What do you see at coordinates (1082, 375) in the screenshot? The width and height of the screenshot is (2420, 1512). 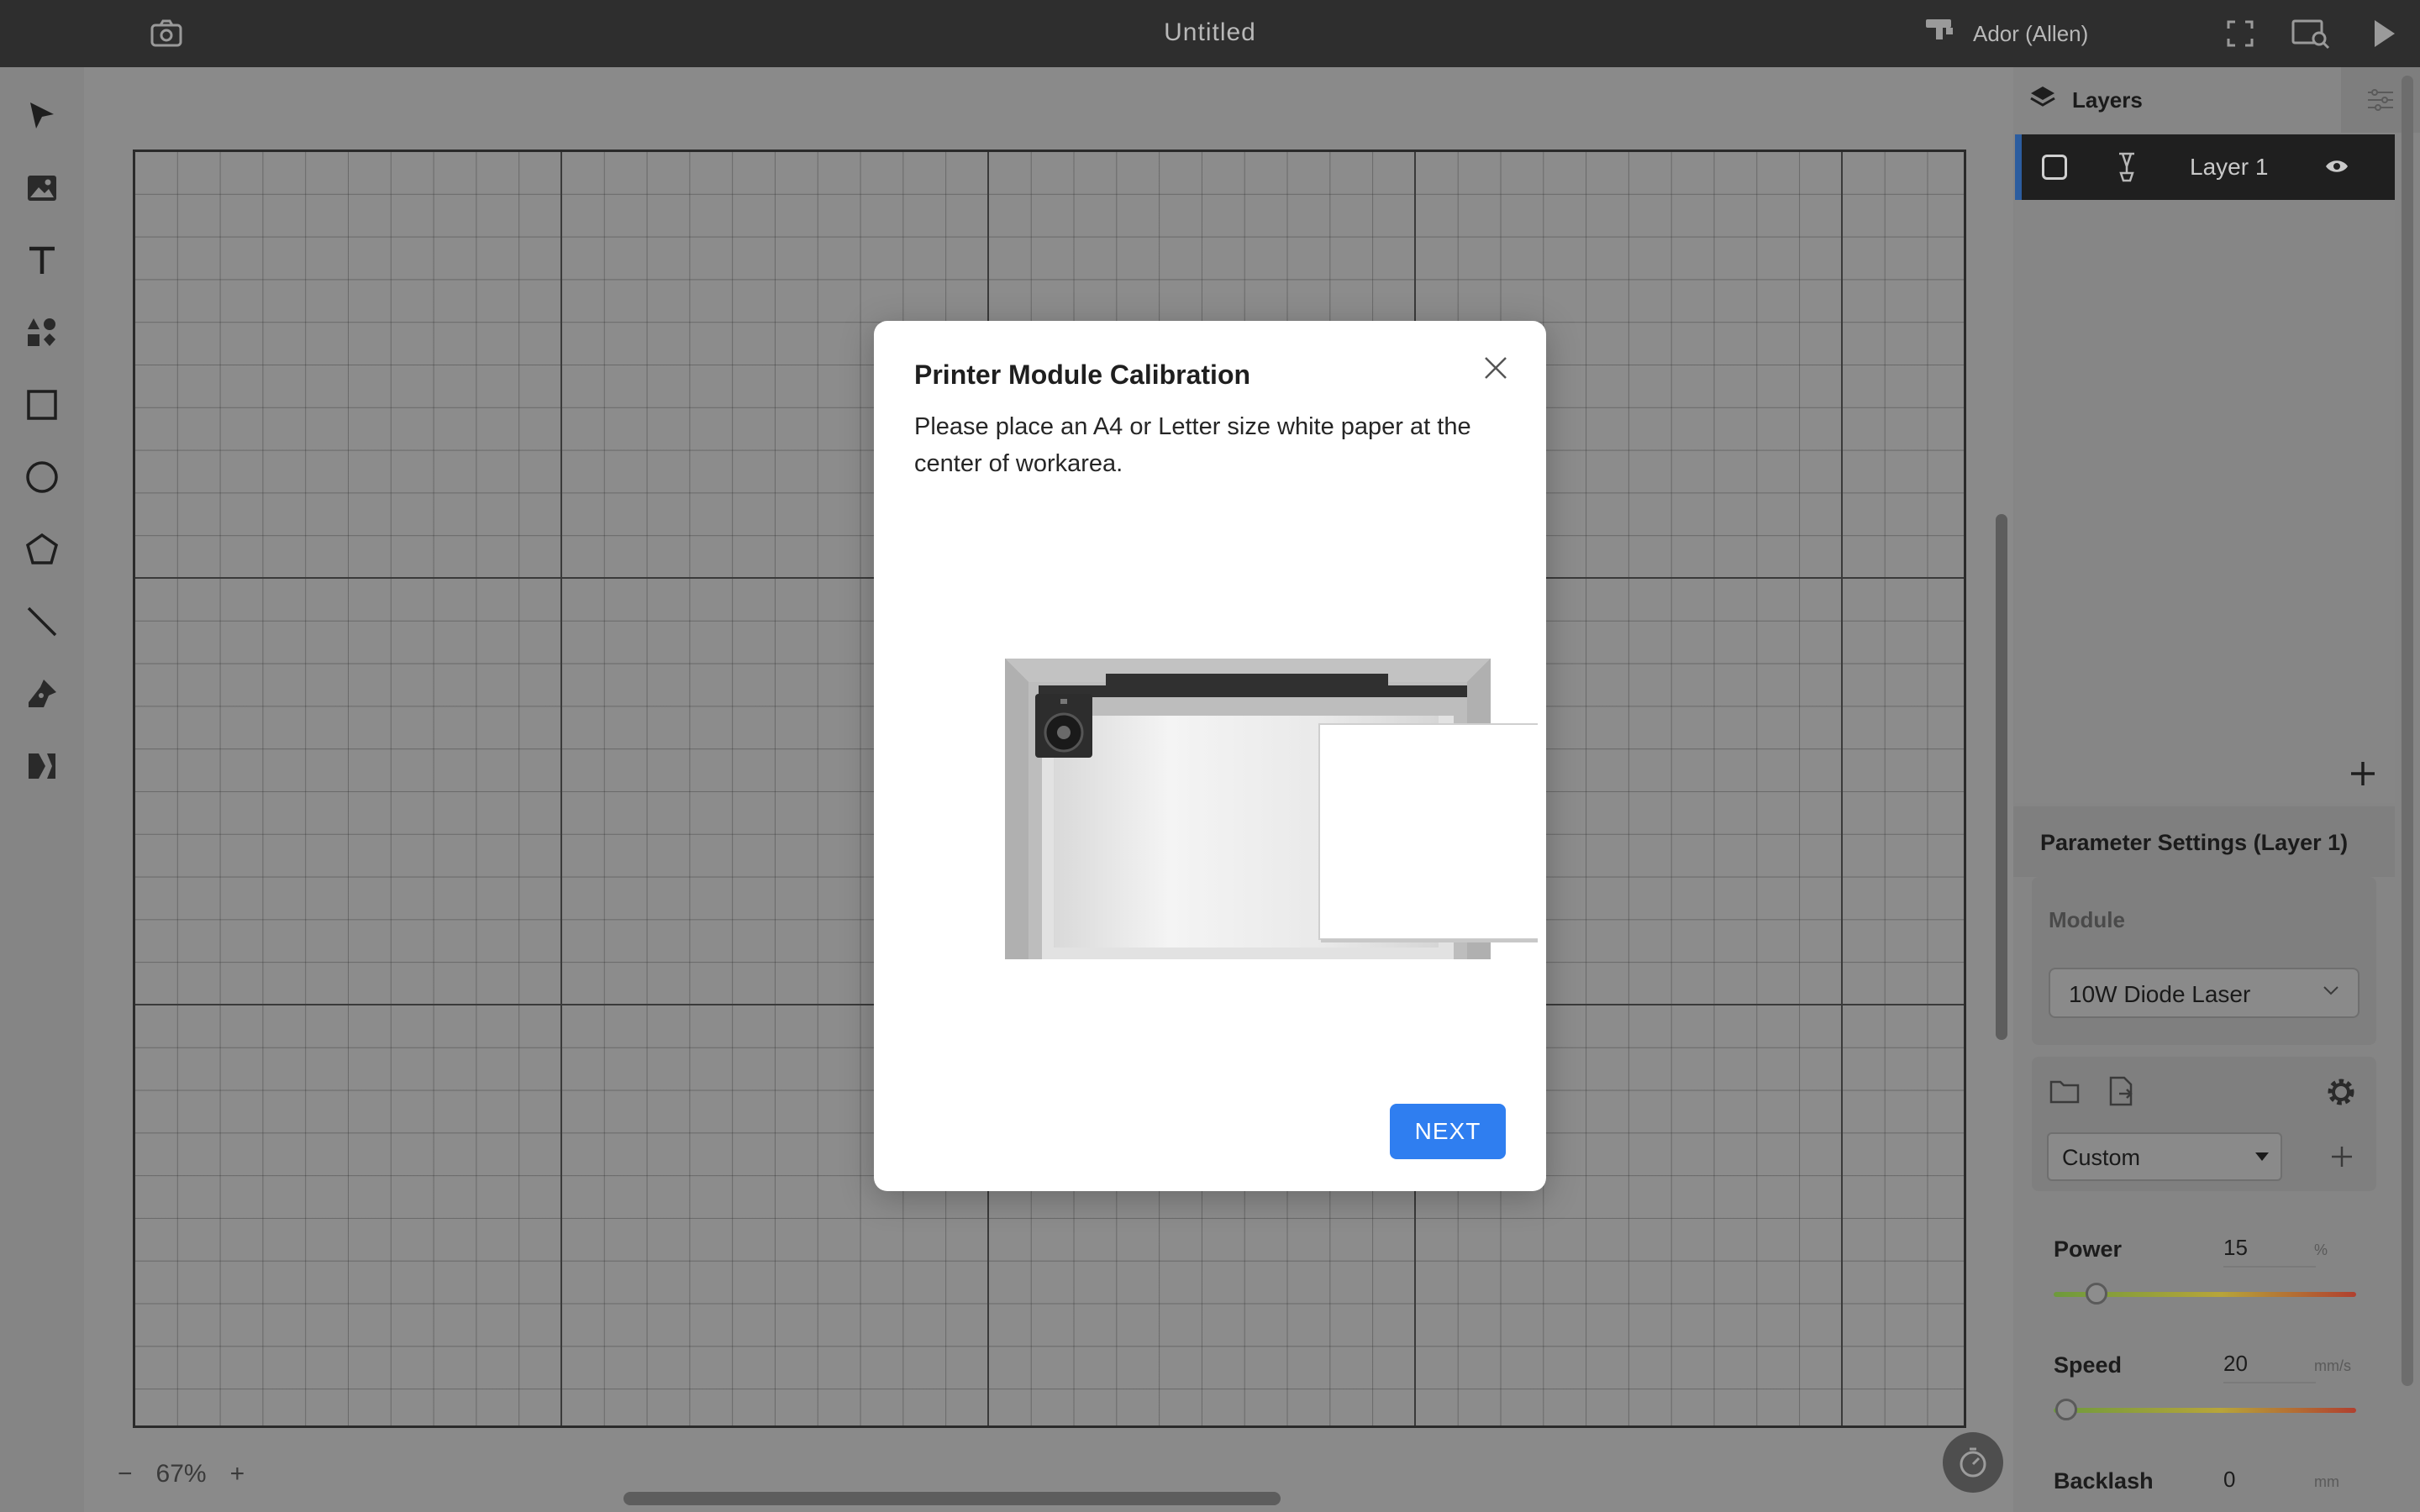 I see `dialog-title: Printer Module Calibration` at bounding box center [1082, 375].